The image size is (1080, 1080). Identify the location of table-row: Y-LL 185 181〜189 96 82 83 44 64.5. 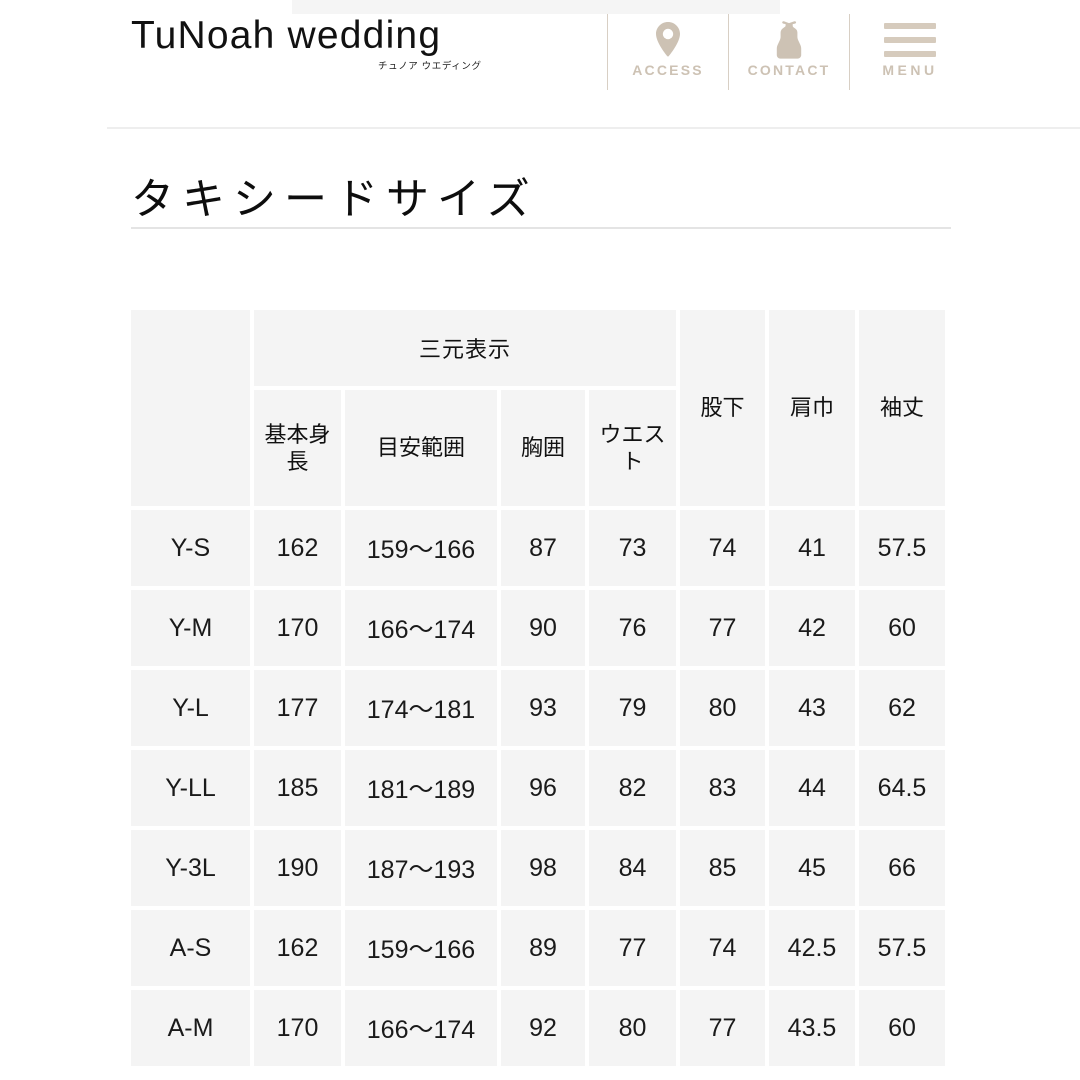
(538, 788).